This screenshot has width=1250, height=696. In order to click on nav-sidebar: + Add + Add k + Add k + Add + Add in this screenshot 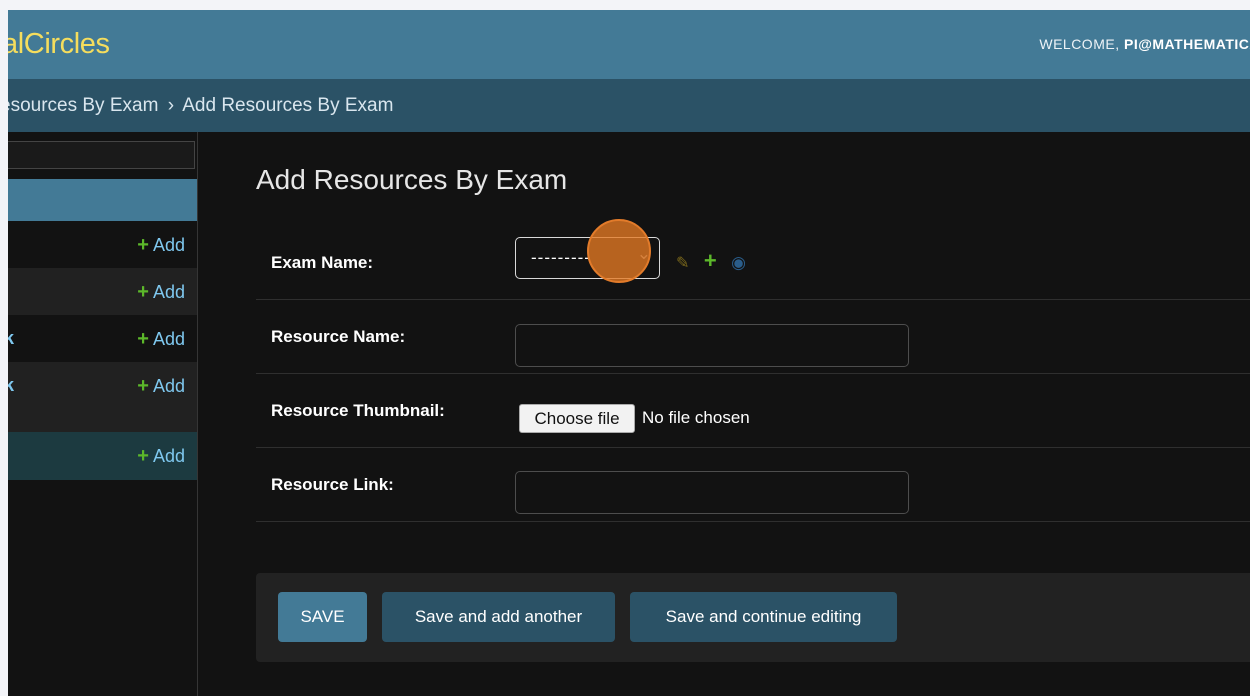, I will do `click(103, 414)`.